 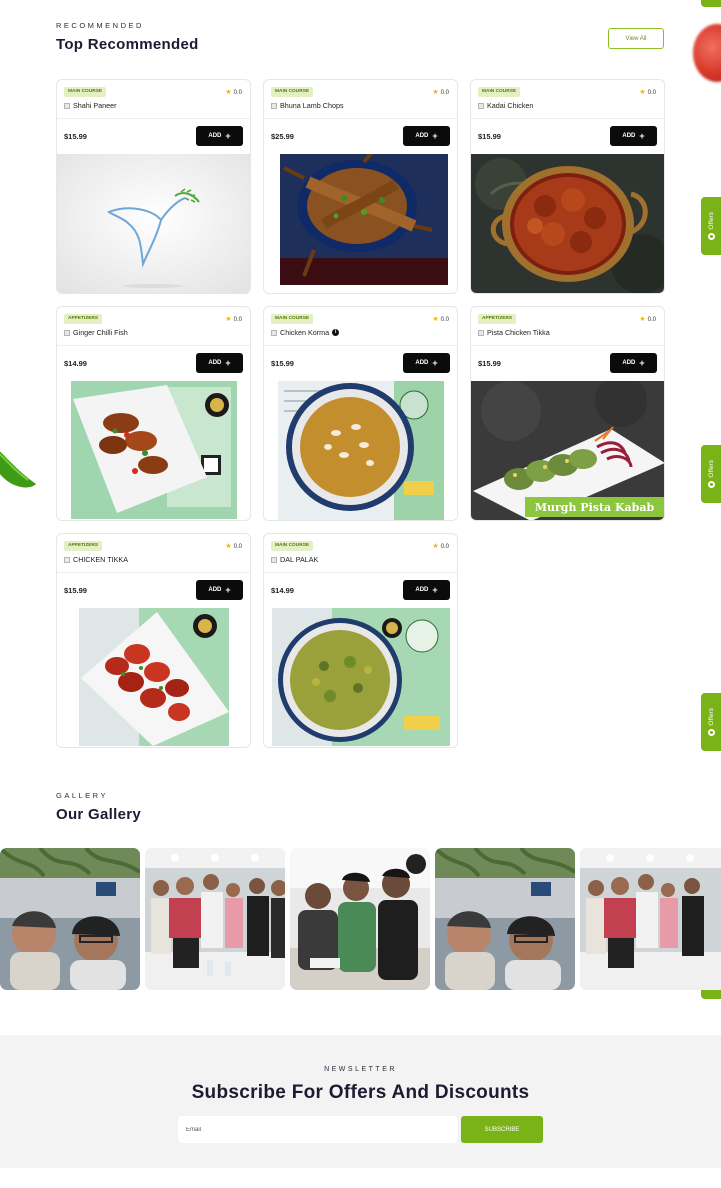 I want to click on product-name: Shahi Paneer, so click(x=90, y=105).